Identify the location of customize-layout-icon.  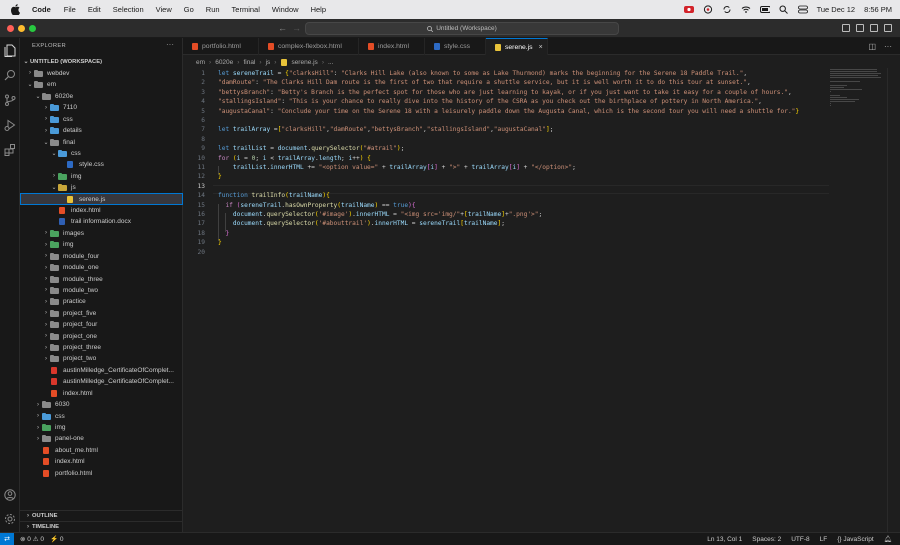
(888, 28).